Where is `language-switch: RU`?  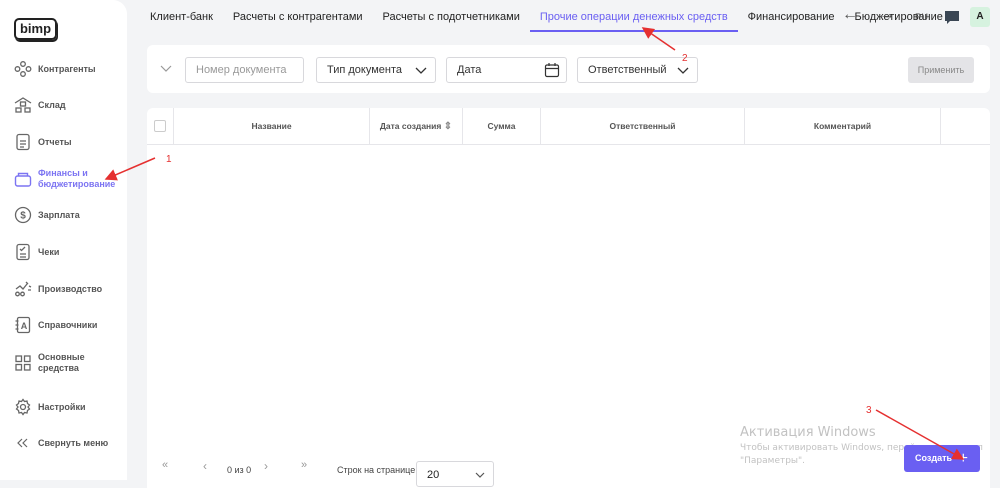
language-switch: RU is located at coordinates (921, 17).